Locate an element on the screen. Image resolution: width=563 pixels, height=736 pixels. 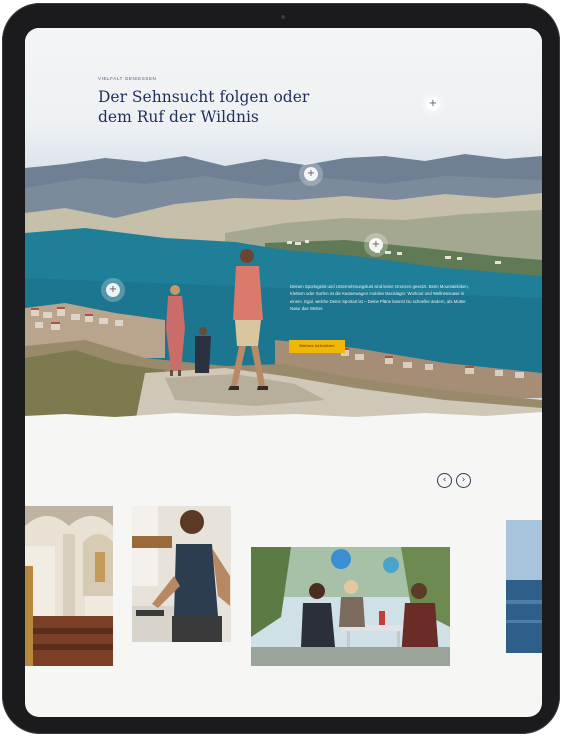
sea-image is located at coordinates (524, 586).